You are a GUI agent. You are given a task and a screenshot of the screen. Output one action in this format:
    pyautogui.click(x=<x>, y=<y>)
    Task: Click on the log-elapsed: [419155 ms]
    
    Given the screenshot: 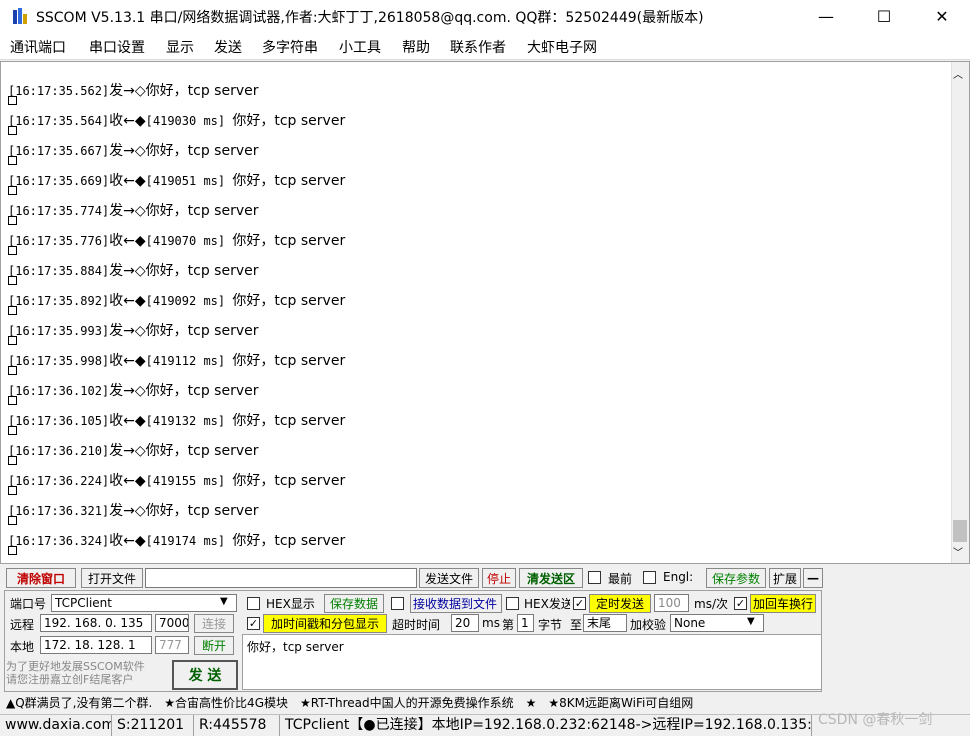 What is the action you would take?
    pyautogui.click(x=189, y=481)
    